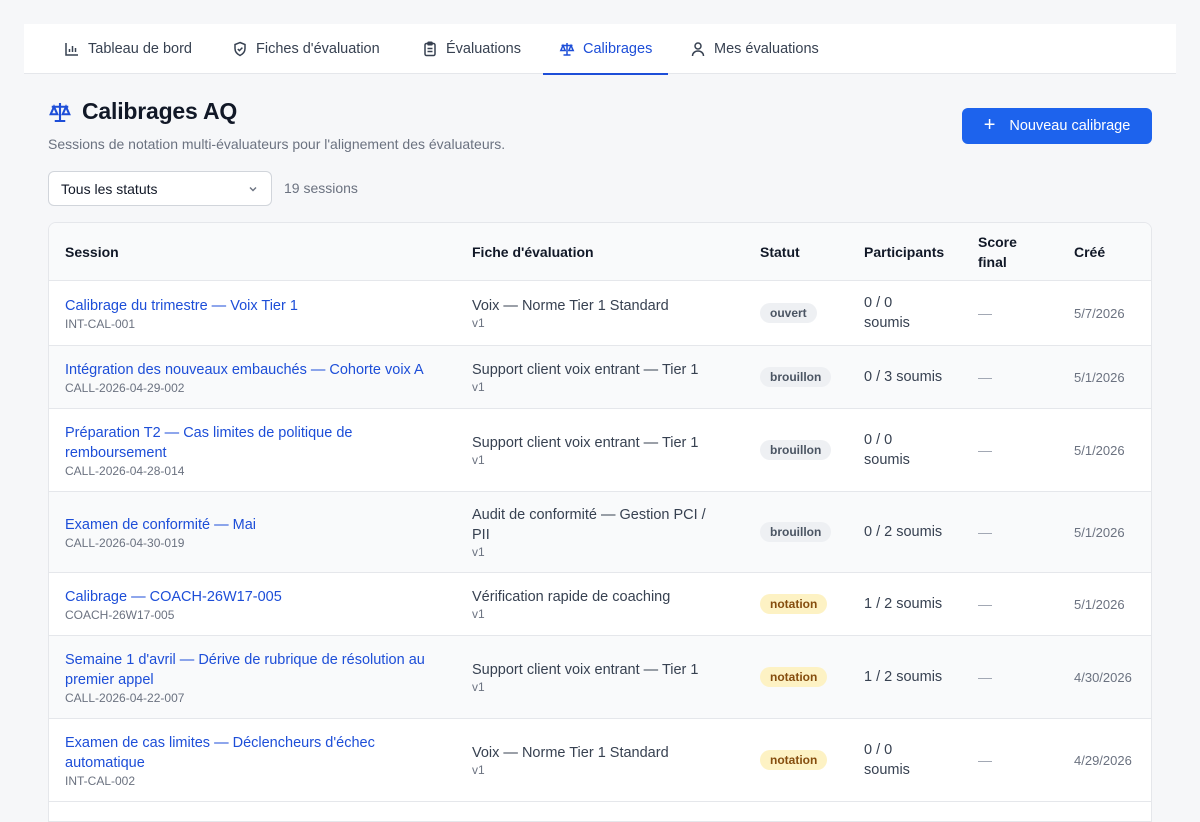 This screenshot has width=1200, height=822. I want to click on bar-chart-icon, so click(71, 49).